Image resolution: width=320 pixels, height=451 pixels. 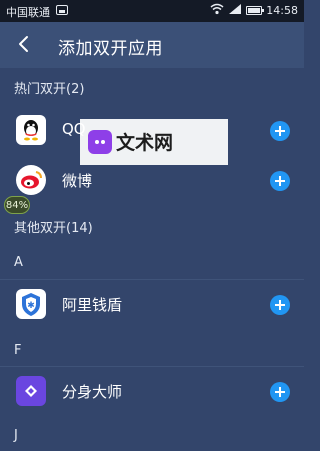 I want to click on add-button-qq, so click(x=280, y=131).